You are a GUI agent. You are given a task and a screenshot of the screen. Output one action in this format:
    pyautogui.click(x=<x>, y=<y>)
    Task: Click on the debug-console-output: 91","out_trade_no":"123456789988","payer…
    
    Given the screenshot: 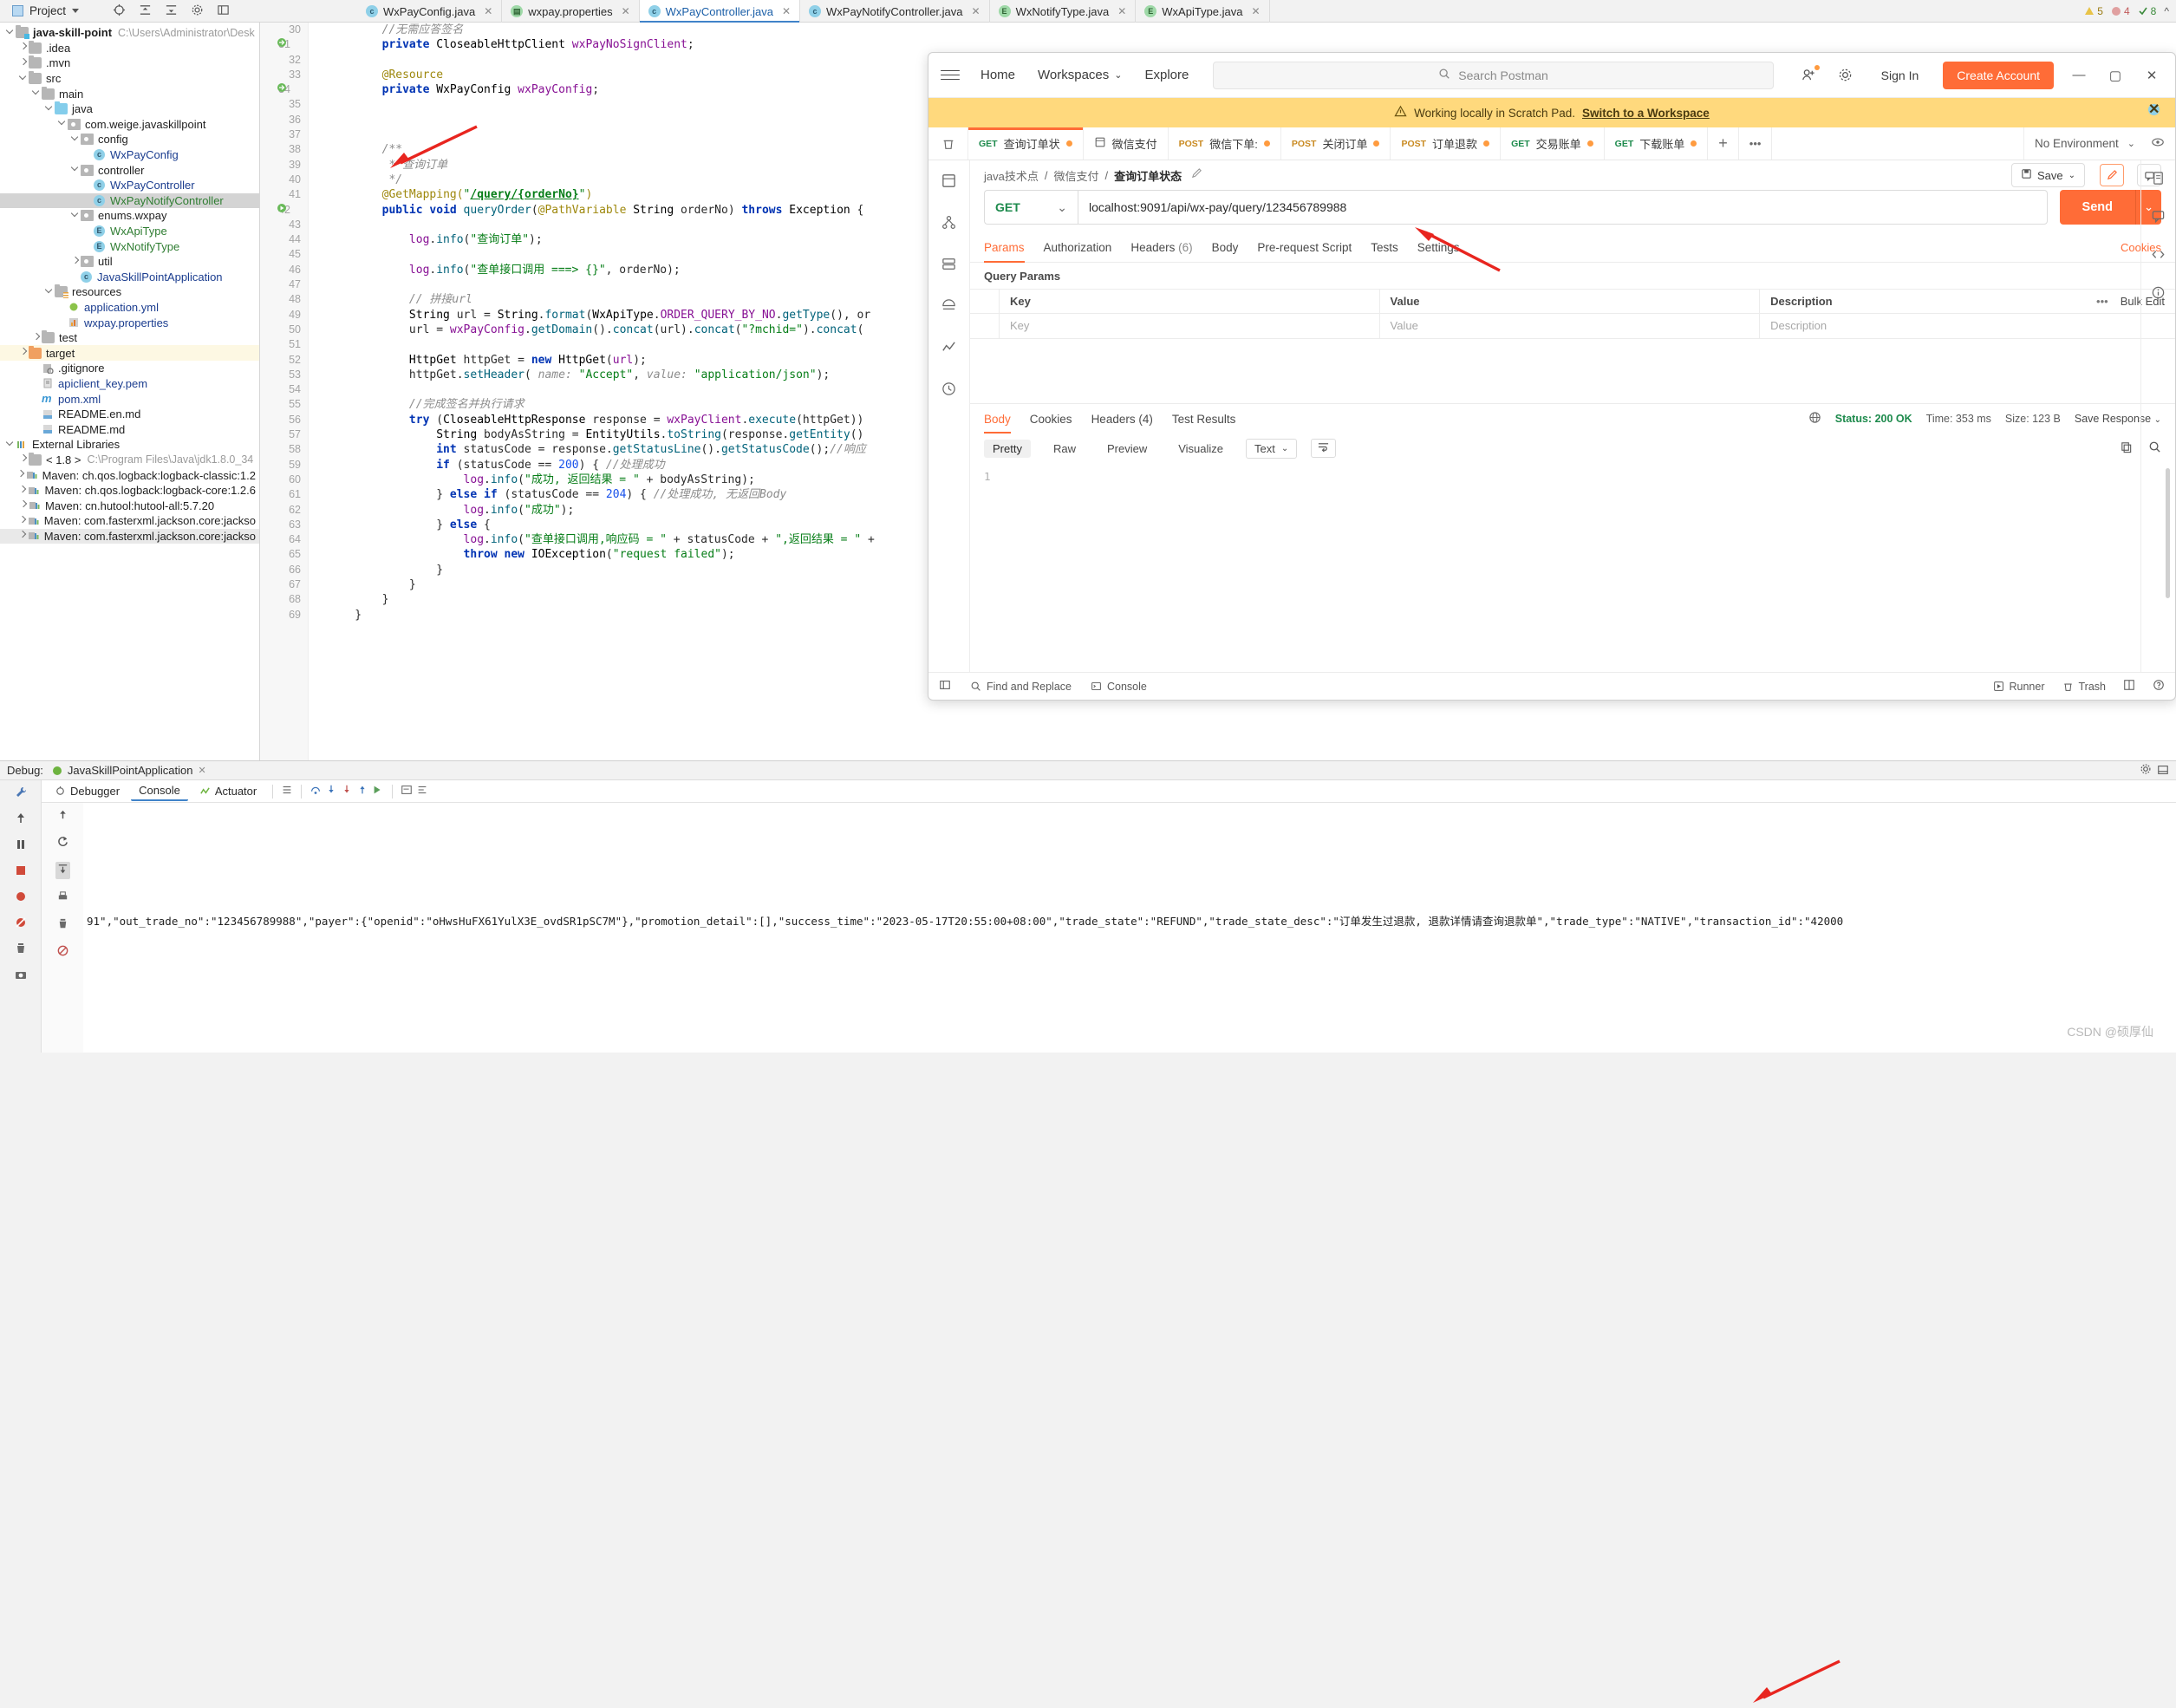 What is the action you would take?
    pyautogui.click(x=1129, y=928)
    